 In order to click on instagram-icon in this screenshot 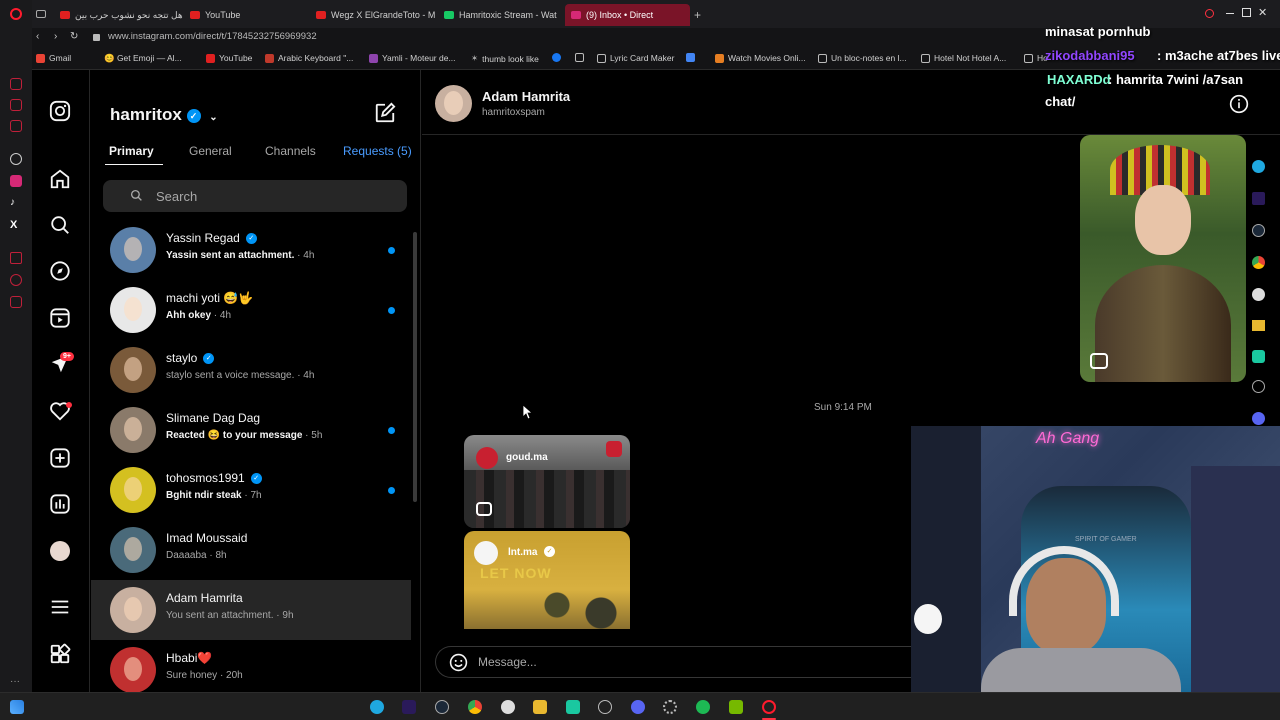, I will do `click(16, 181)`.